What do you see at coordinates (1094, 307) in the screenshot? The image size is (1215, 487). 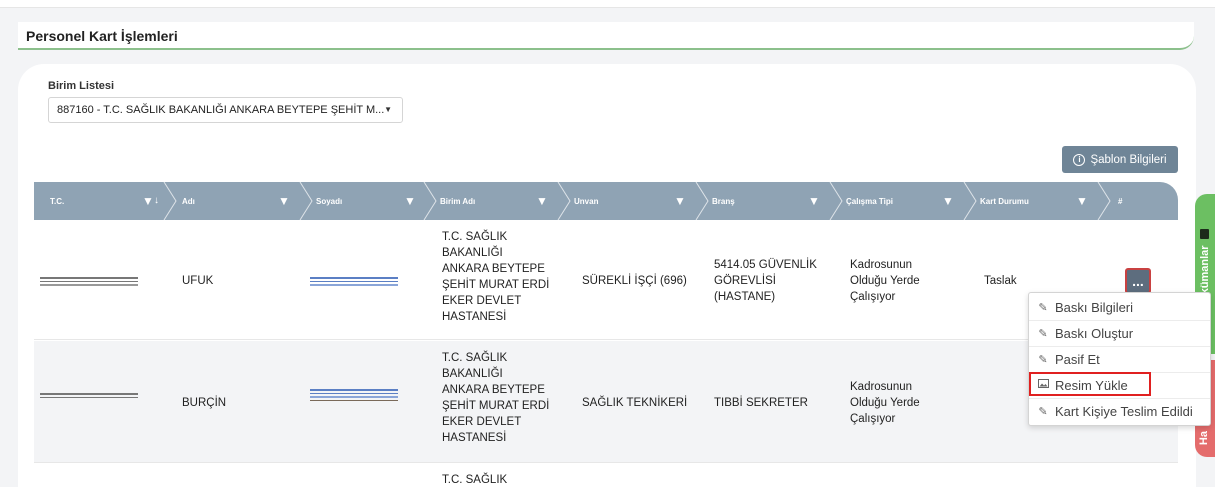 I see `menu-item-label: Baskı Bilgileri` at bounding box center [1094, 307].